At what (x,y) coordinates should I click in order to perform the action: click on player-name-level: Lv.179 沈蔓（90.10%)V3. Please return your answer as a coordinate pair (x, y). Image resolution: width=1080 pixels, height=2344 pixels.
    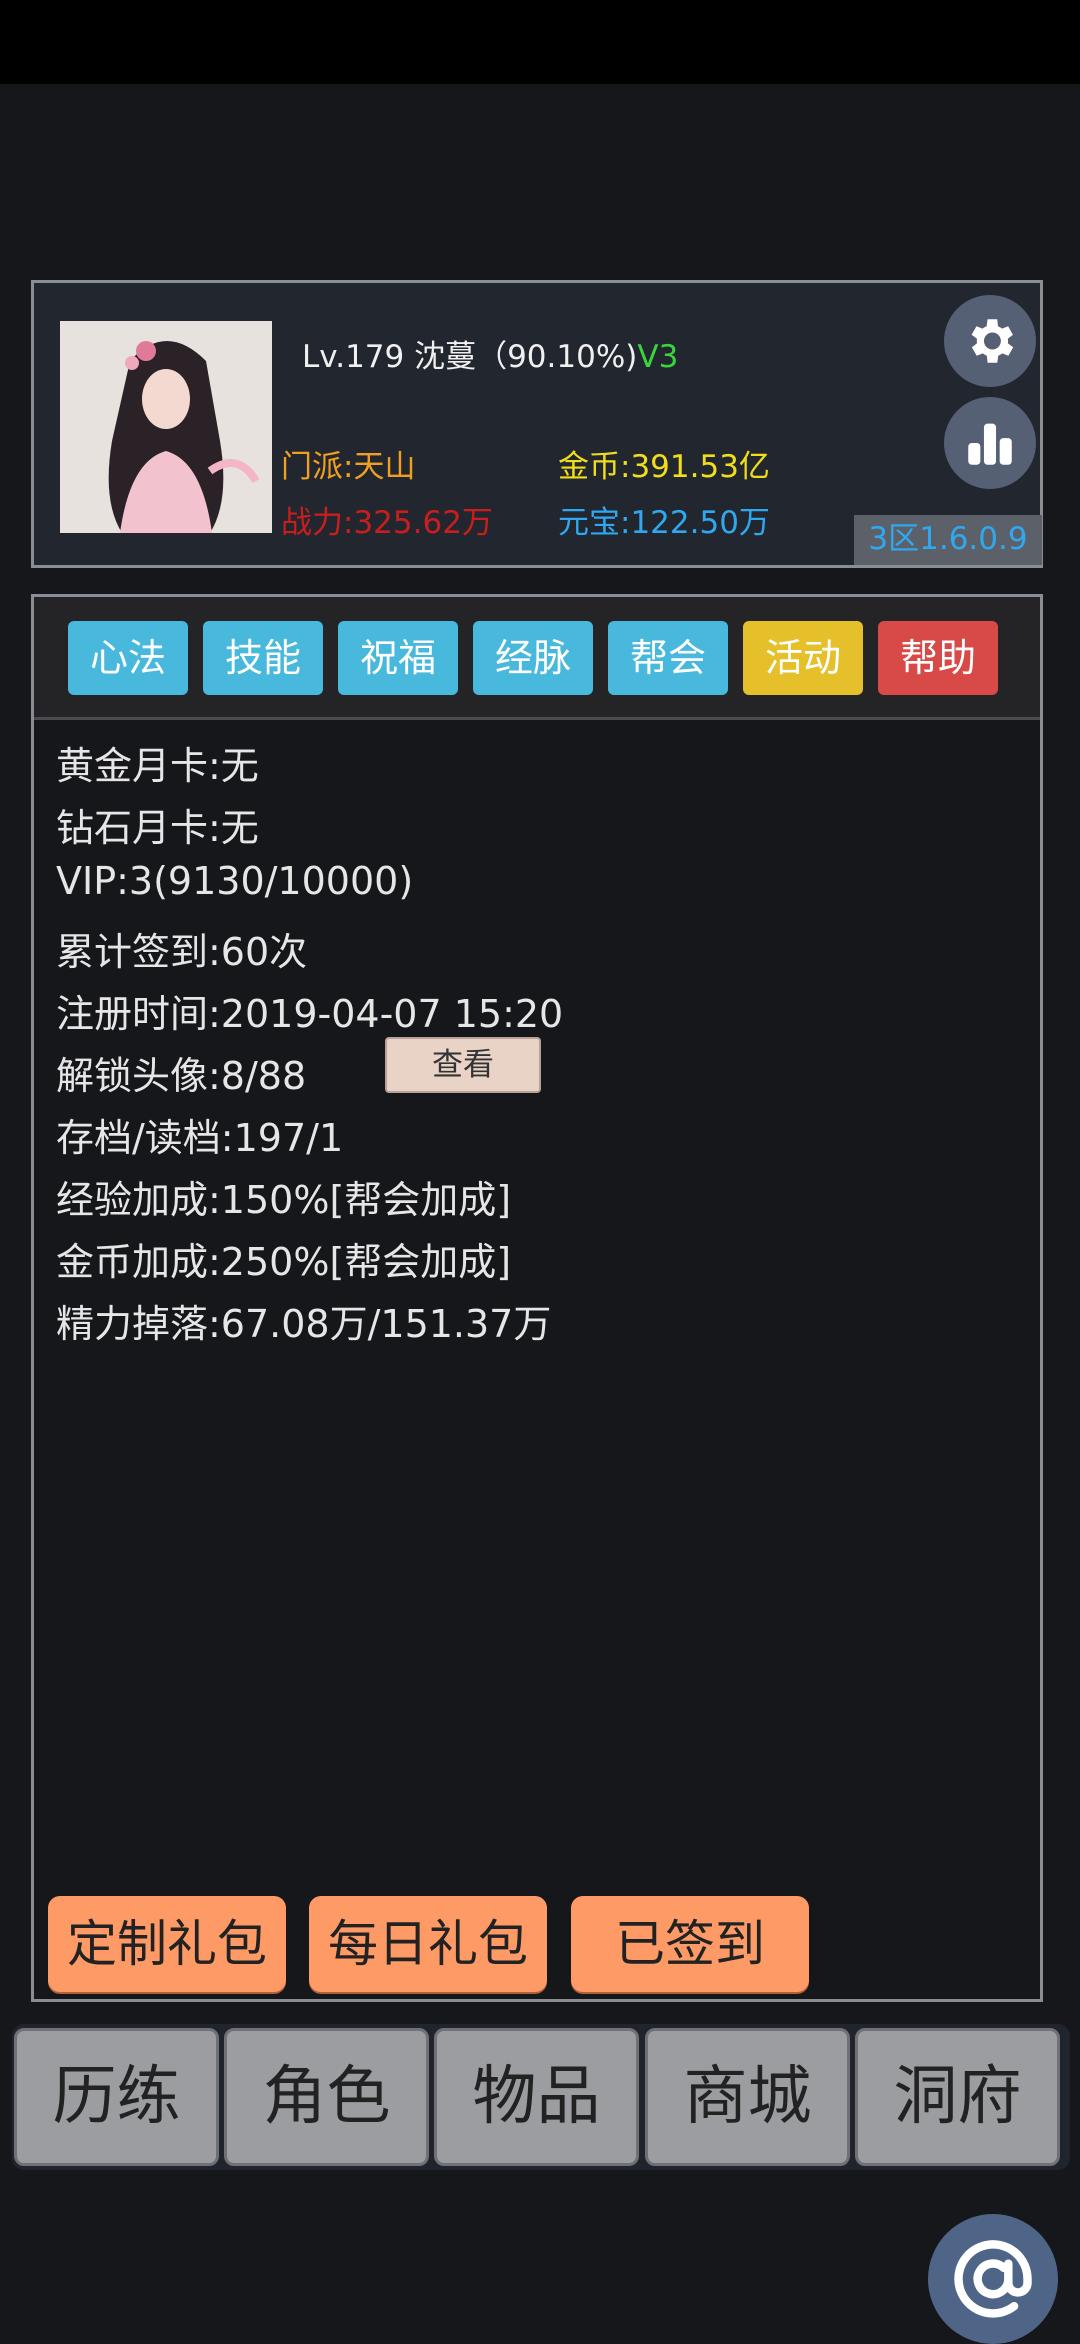
    Looking at the image, I should click on (490, 353).